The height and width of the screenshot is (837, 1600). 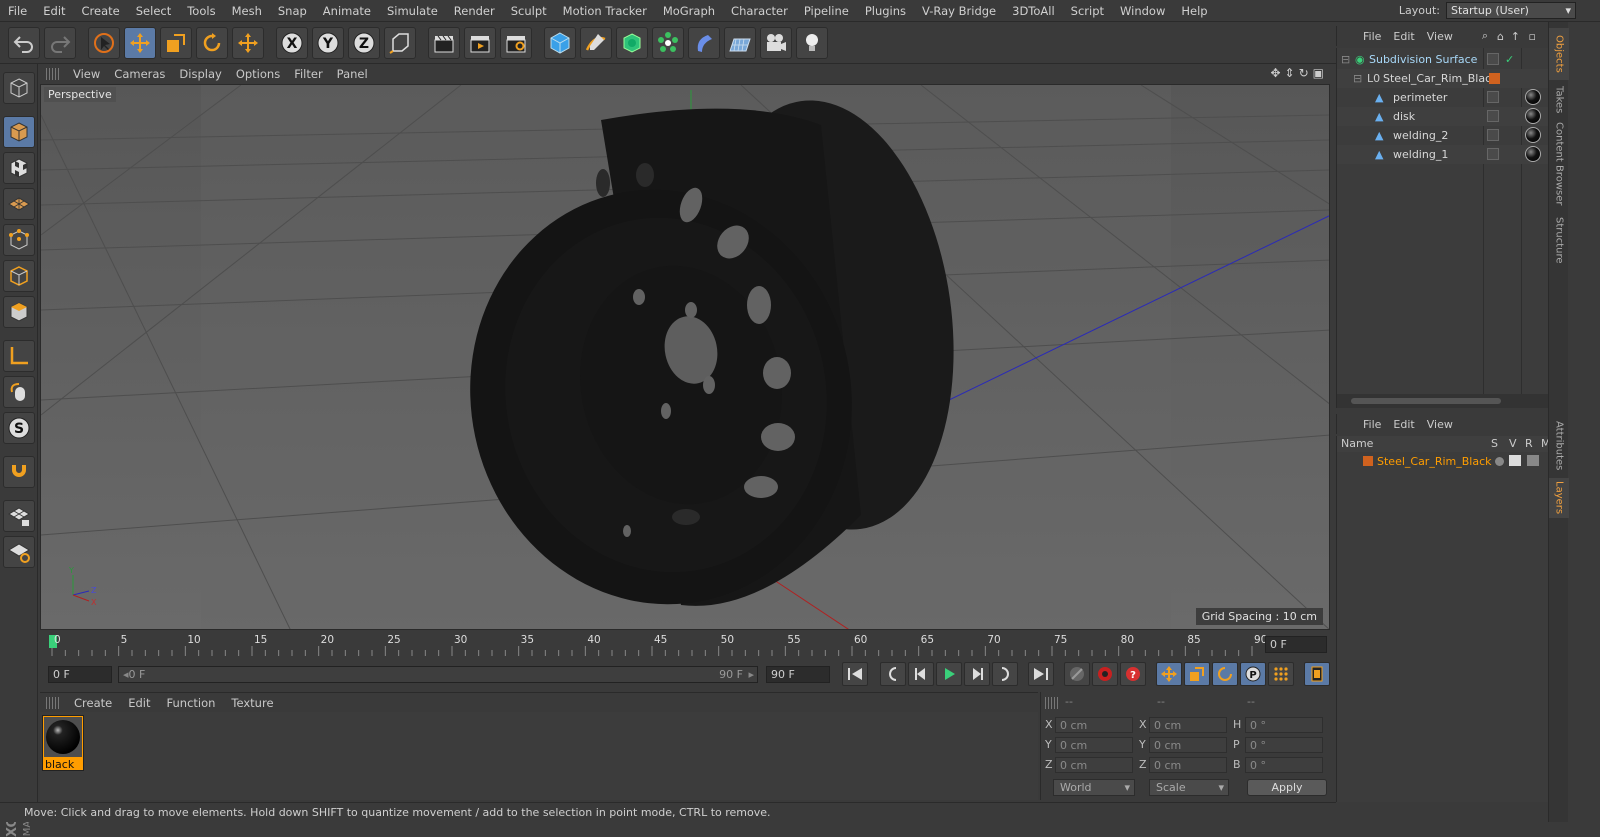 What do you see at coordinates (1105, 674) in the screenshot?
I see `record-button` at bounding box center [1105, 674].